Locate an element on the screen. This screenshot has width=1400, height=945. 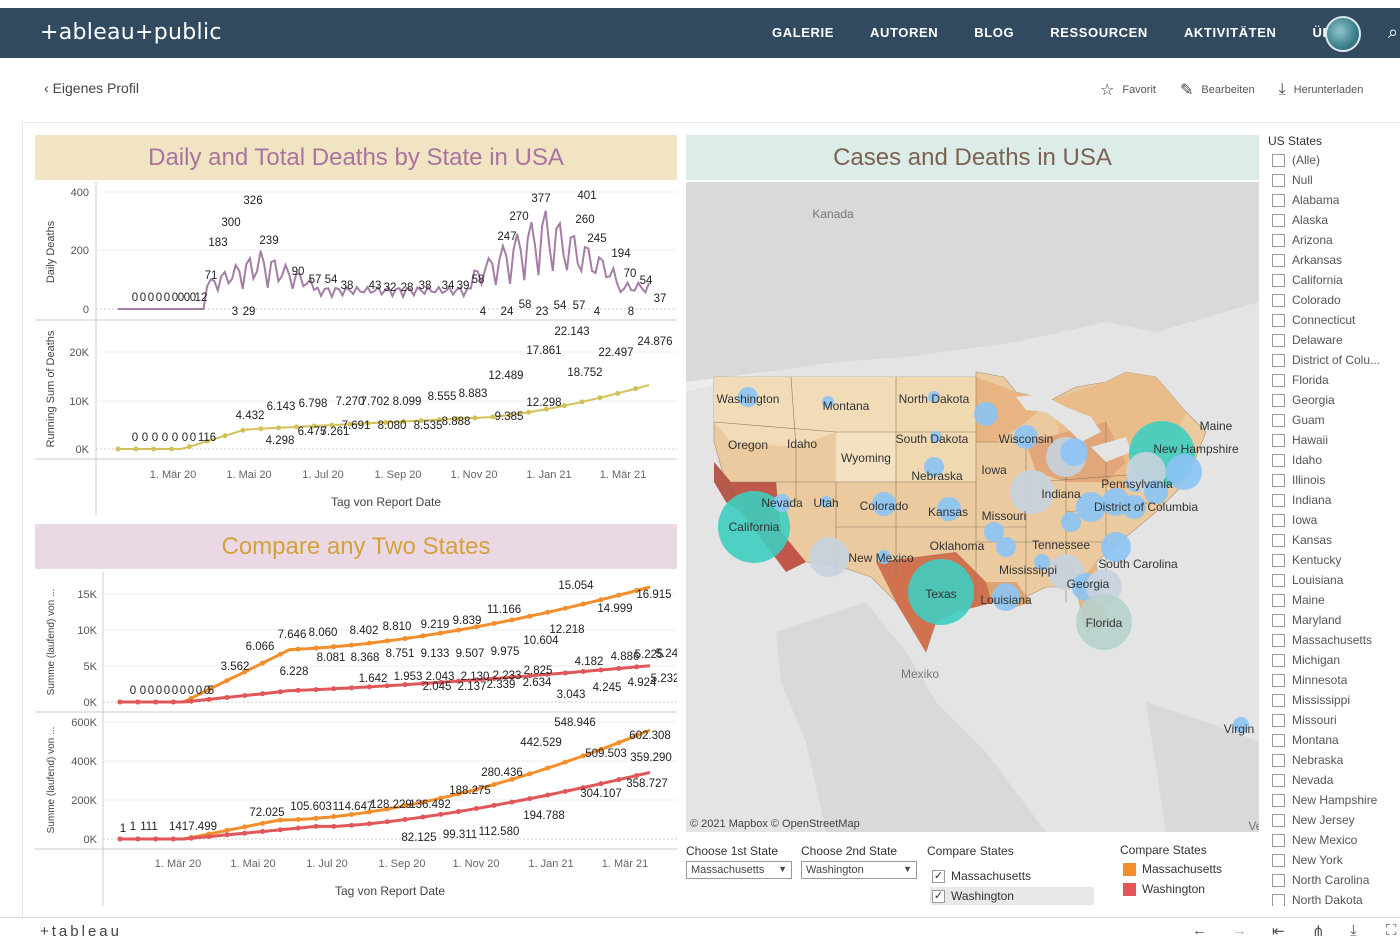
favorite-button: ☆ Favorit is located at coordinates (1128, 90).